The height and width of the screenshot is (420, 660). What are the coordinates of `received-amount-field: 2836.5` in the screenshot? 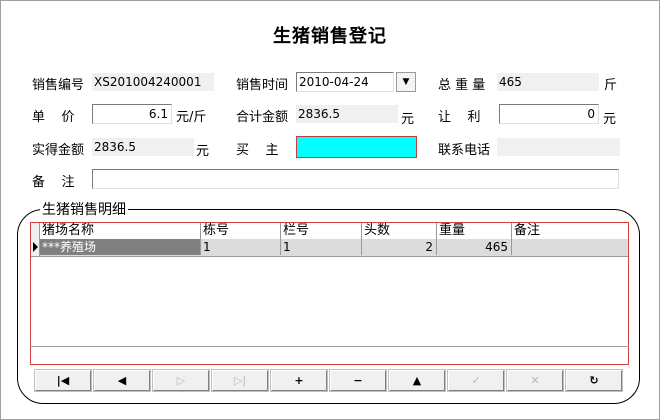 It's located at (143, 147).